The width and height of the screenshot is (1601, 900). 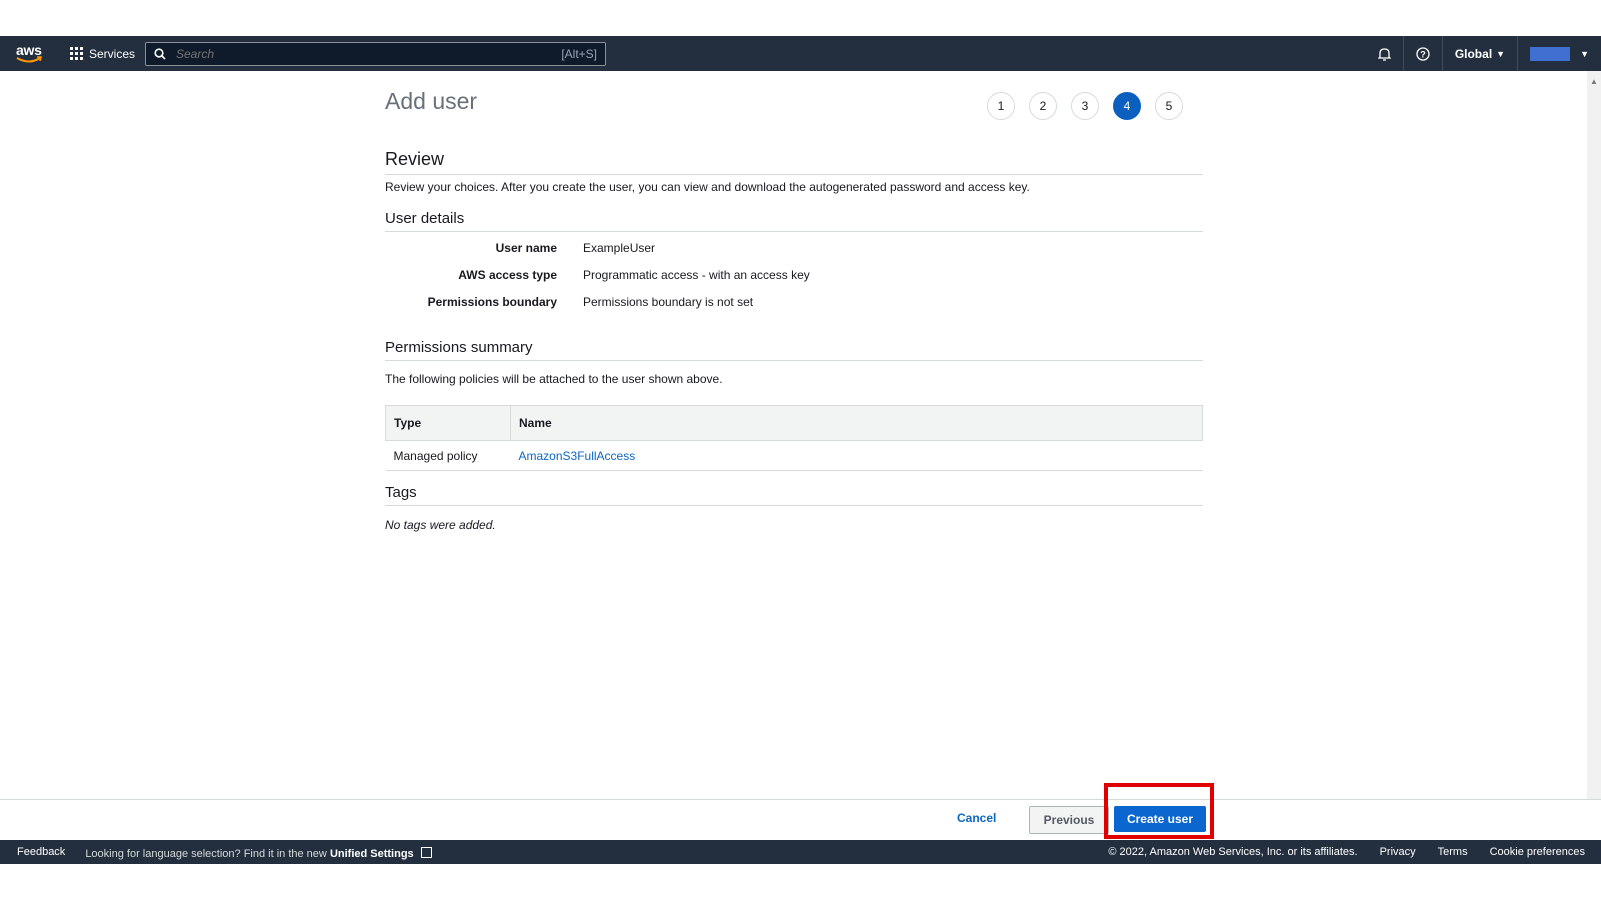 I want to click on step-1: 1, so click(x=1001, y=106).